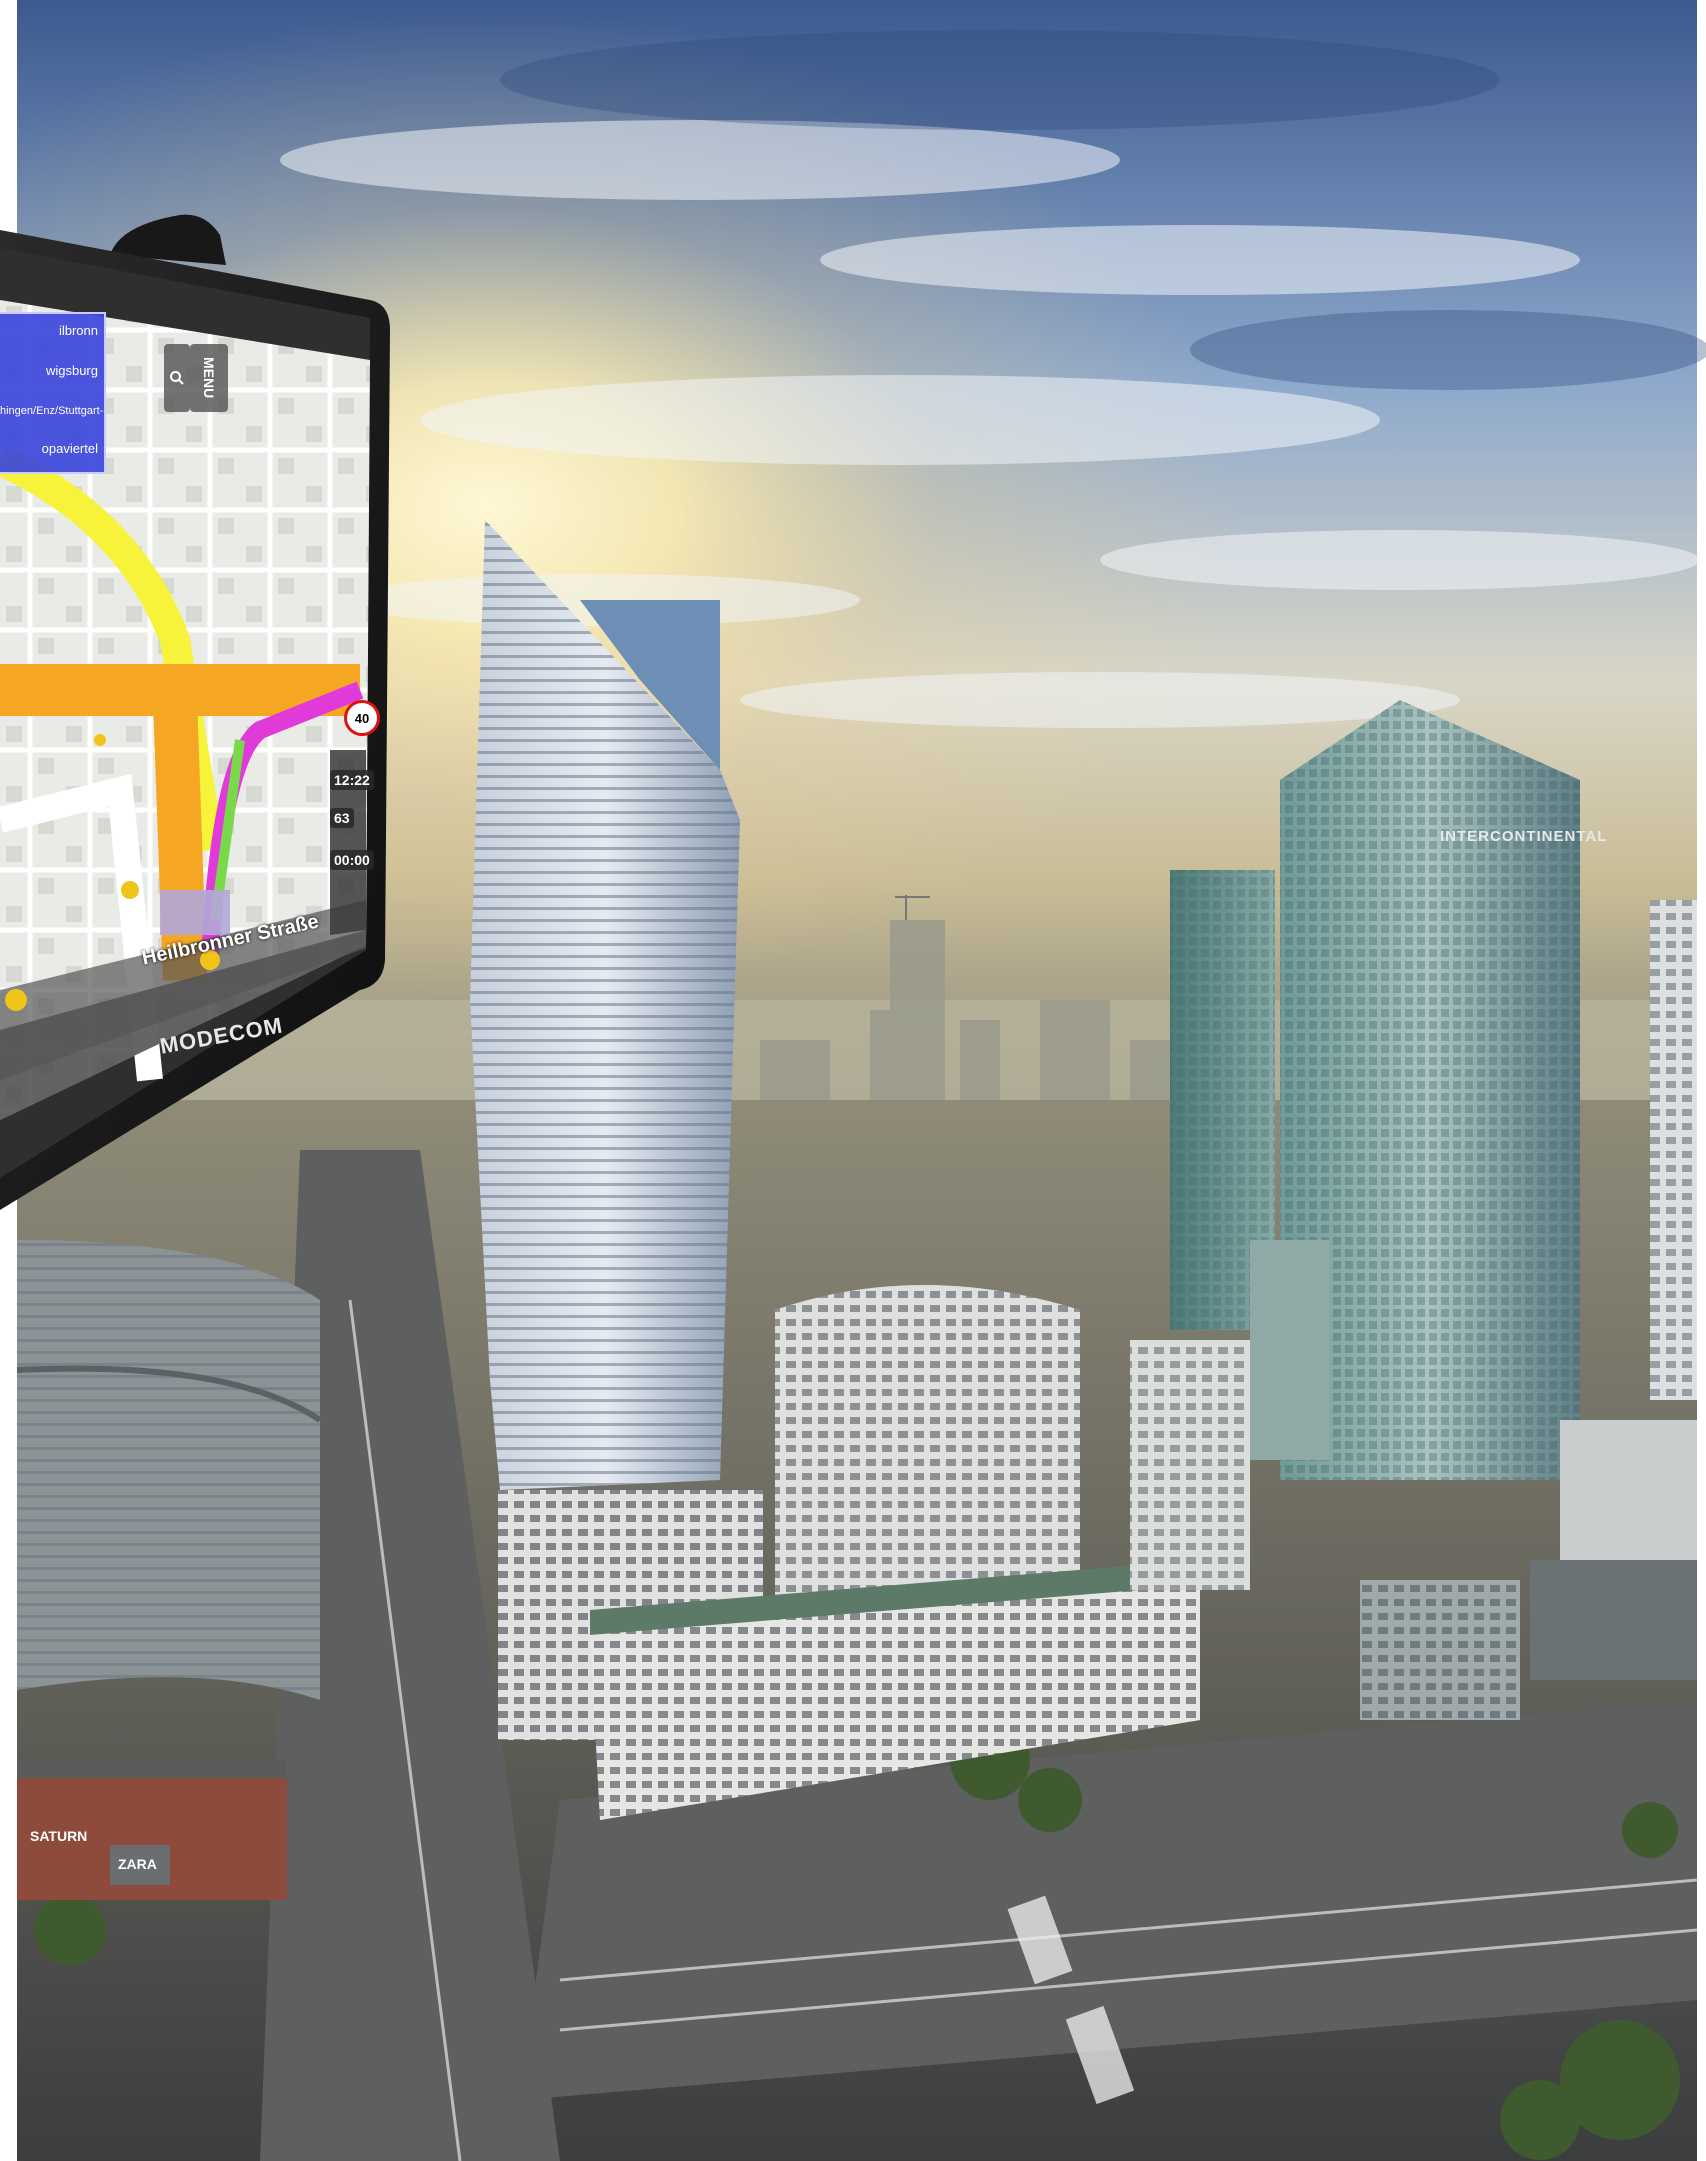 The image size is (1706, 2161). What do you see at coordinates (1524, 836) in the screenshot?
I see `hotel-sign: INTERCONTINENTAL` at bounding box center [1524, 836].